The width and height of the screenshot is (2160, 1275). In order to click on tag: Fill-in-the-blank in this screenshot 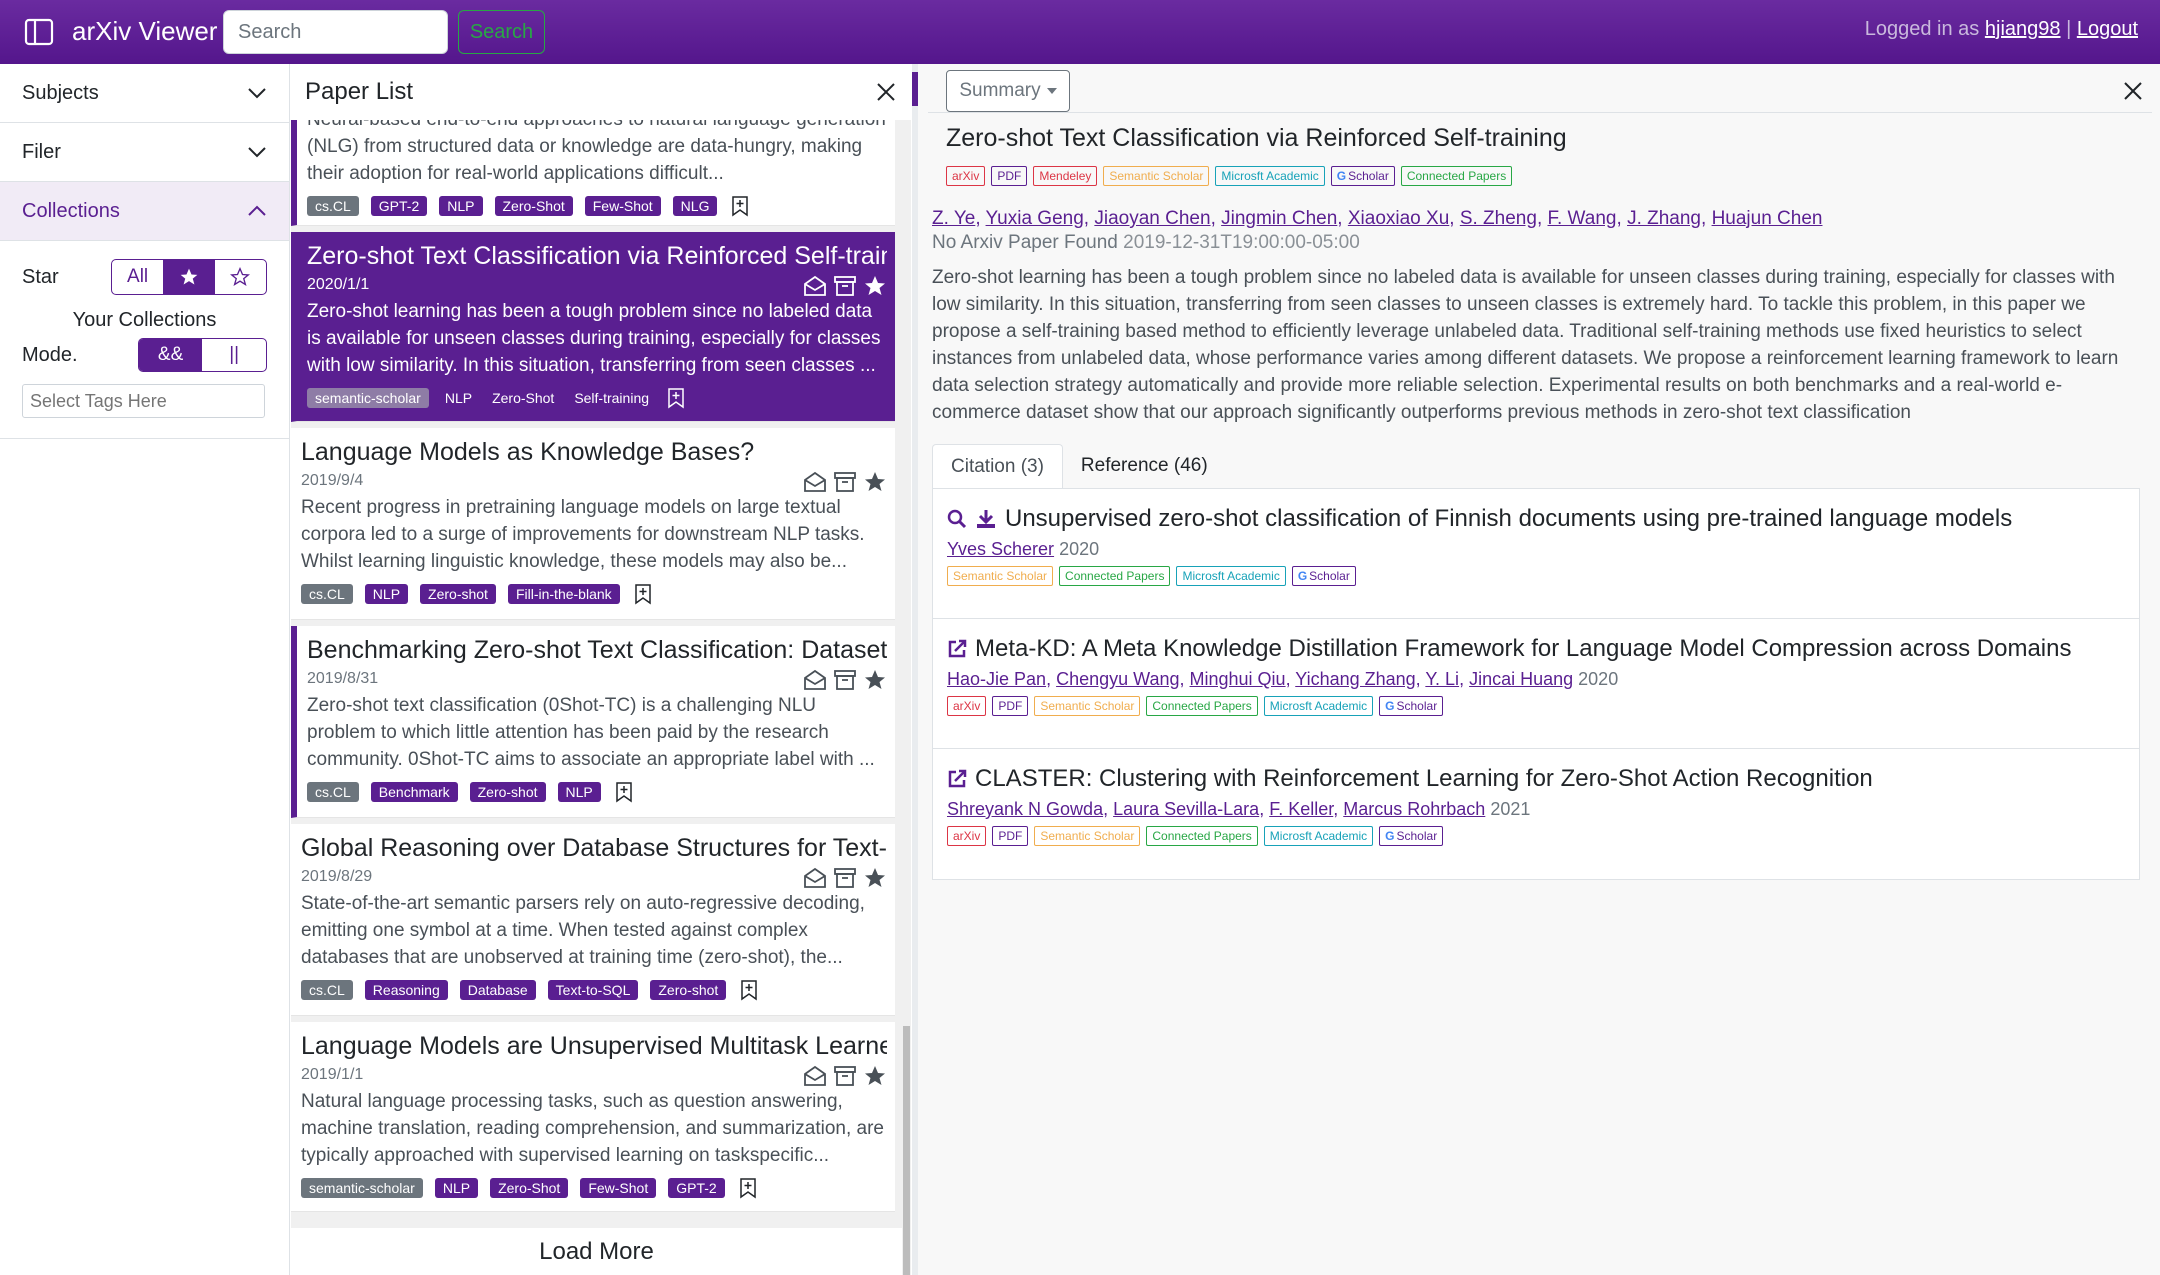, I will do `click(563, 594)`.